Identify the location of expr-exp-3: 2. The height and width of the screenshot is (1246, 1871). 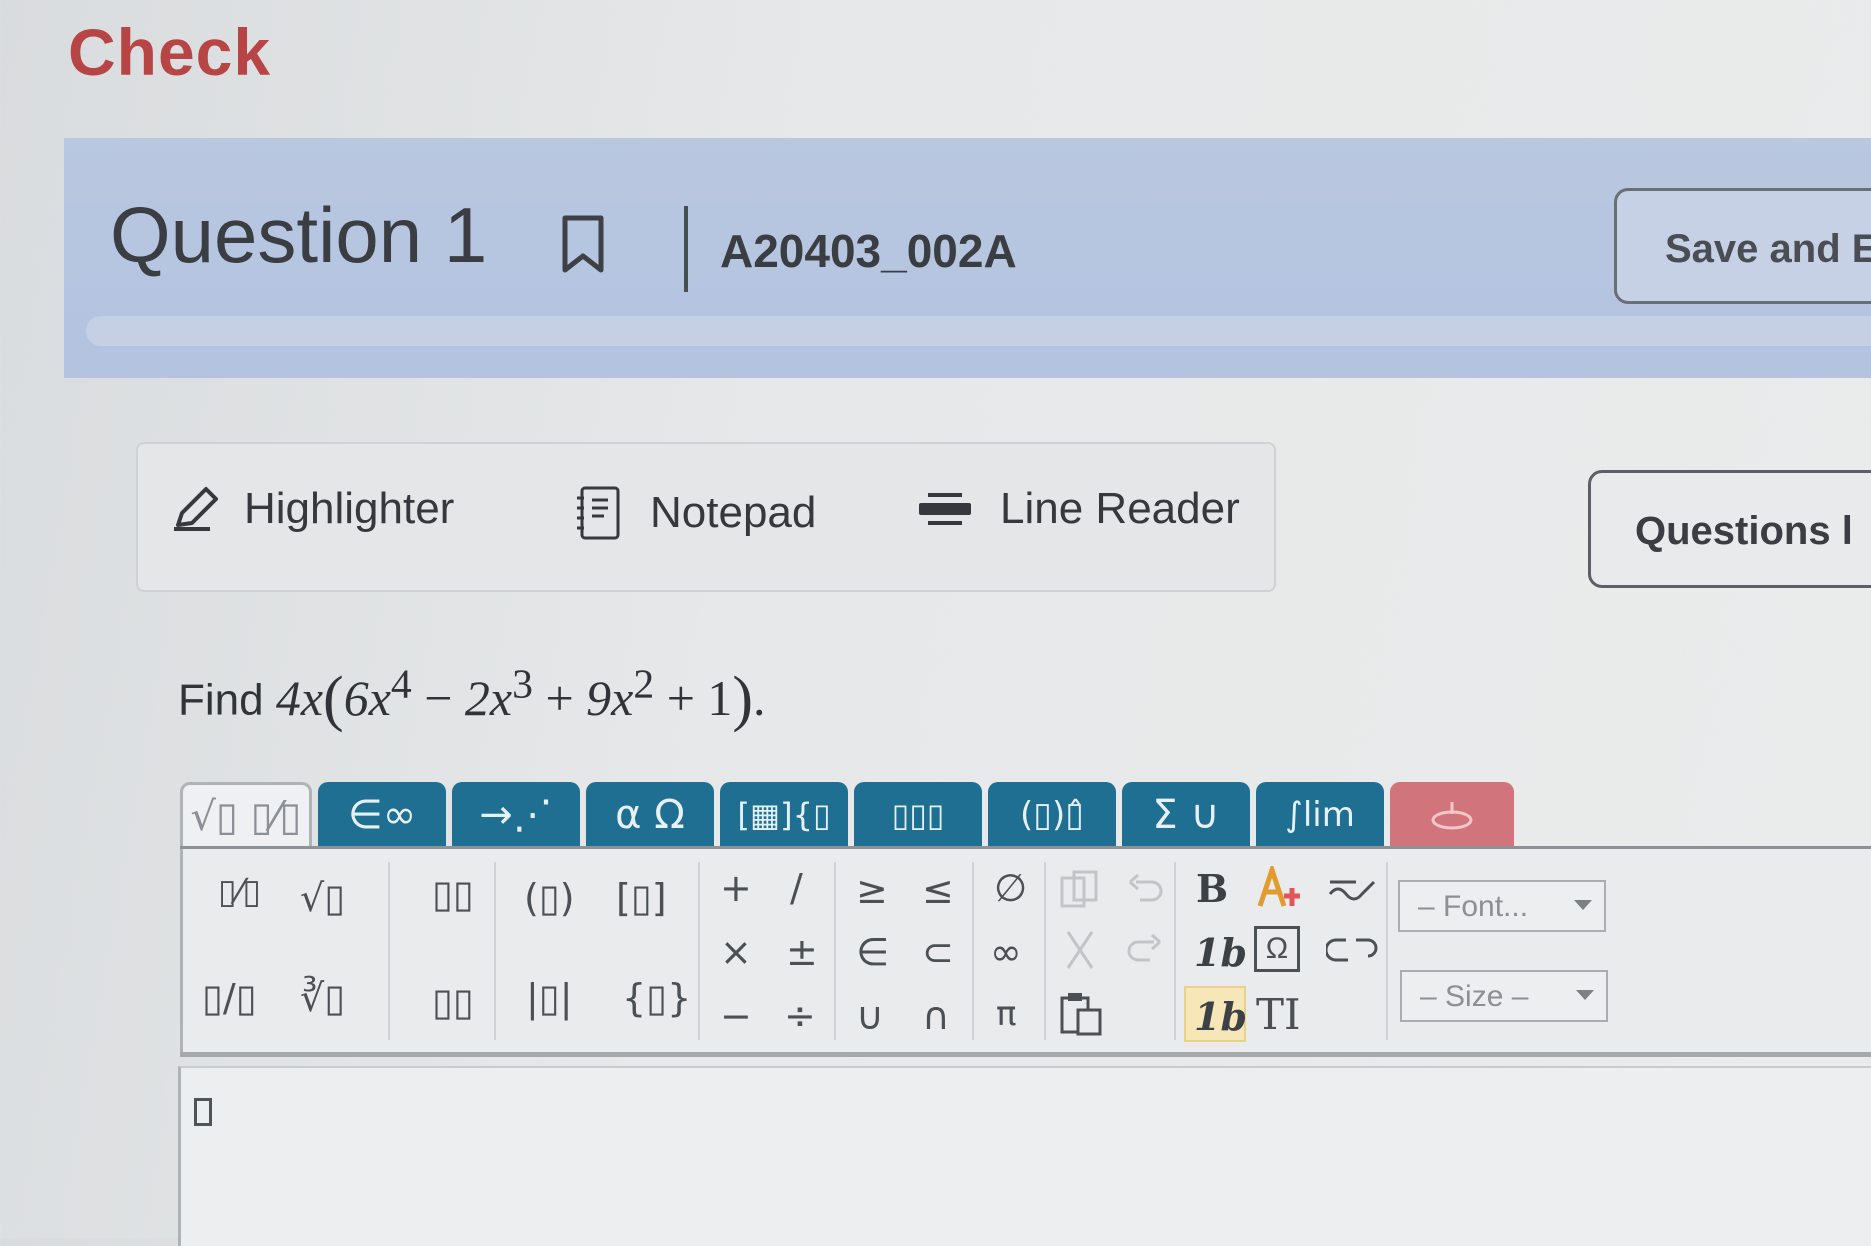
(644, 684).